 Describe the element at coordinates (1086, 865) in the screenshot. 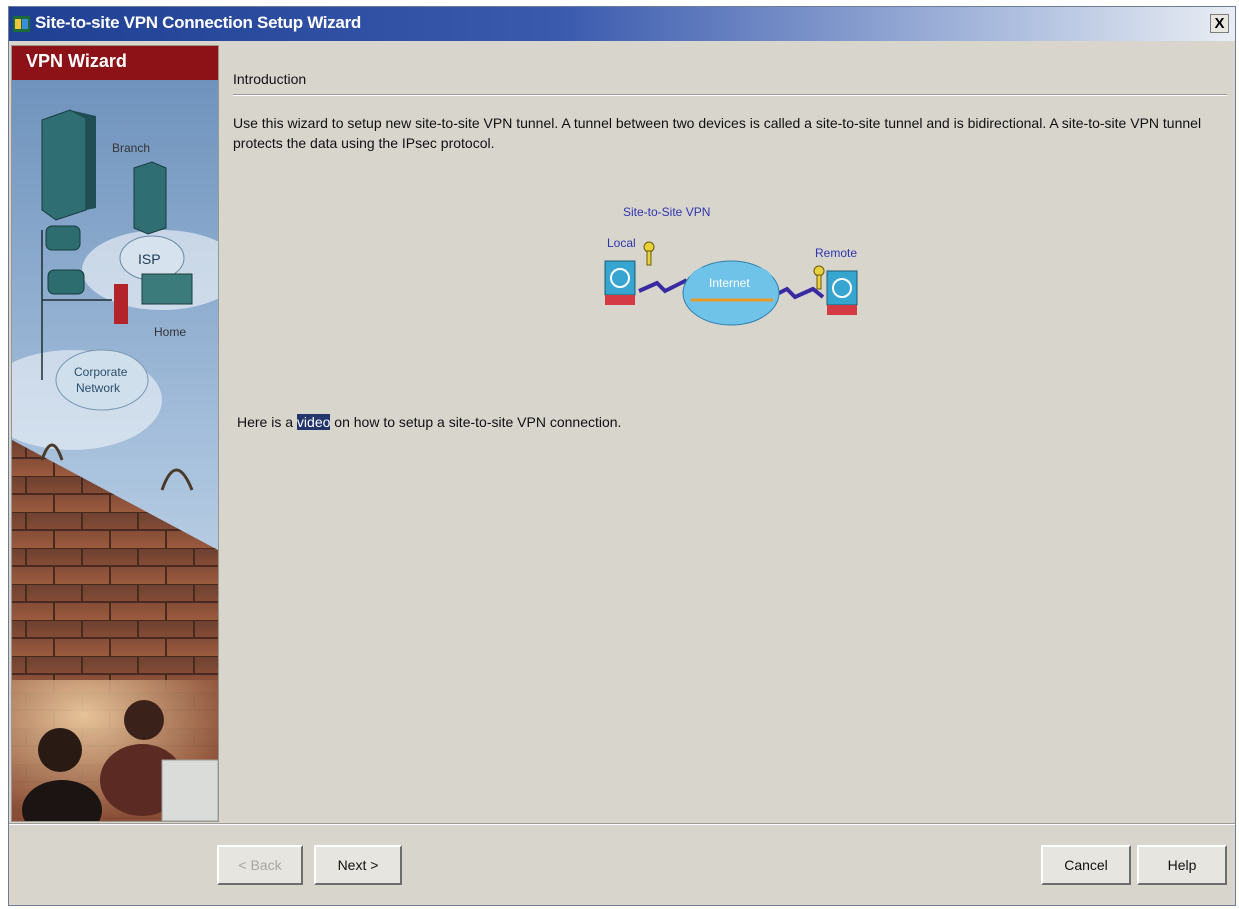

I see `cancel-button: Cancel` at that location.